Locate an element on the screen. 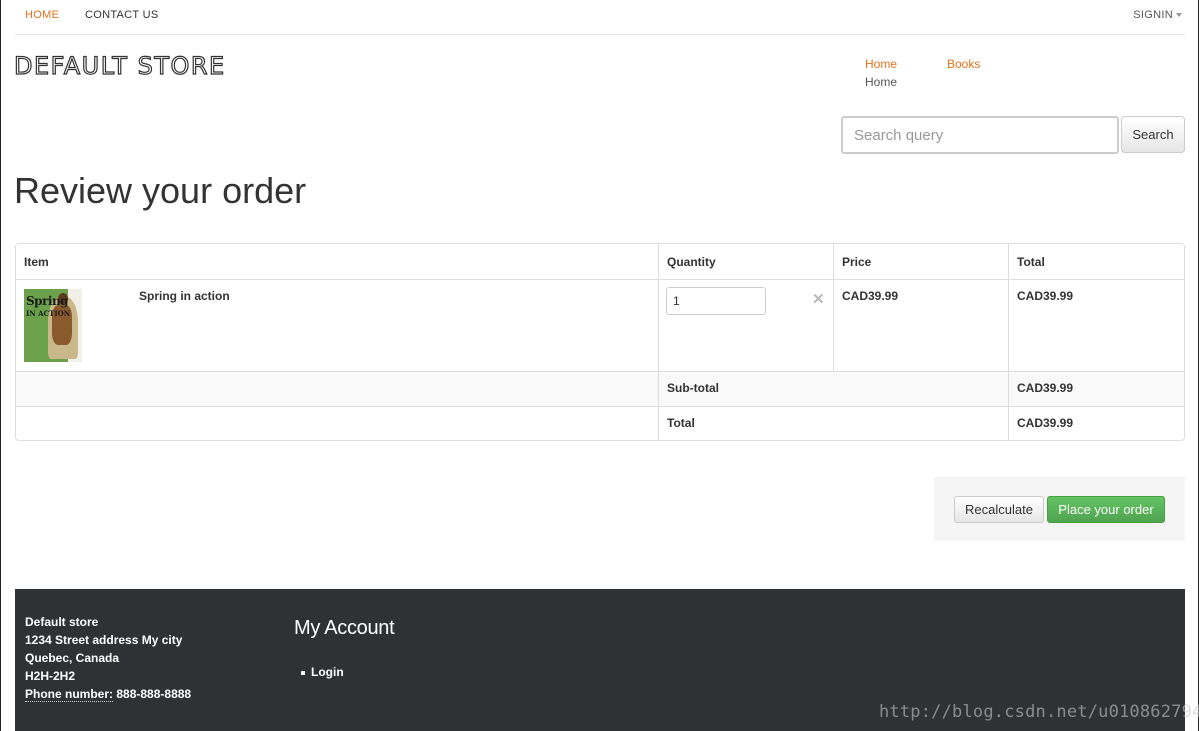 The width and height of the screenshot is (1199, 731). footer-phone: Phone number: 888-888-8888 is located at coordinates (108, 694).